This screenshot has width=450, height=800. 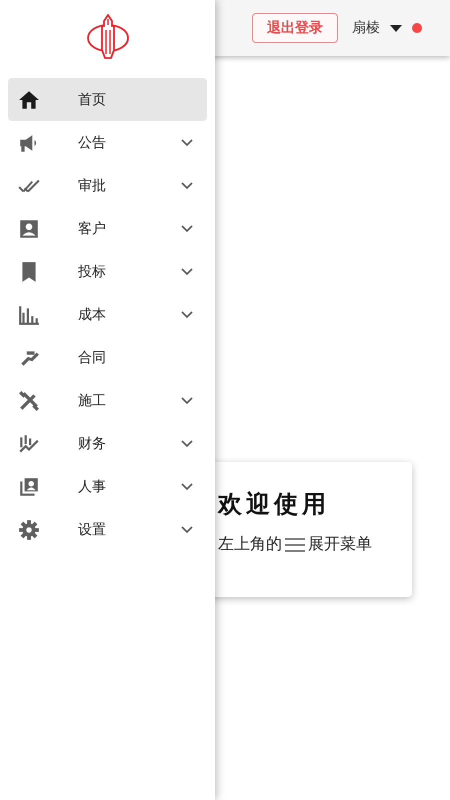 I want to click on sidebar-item: 财务, so click(x=107, y=443).